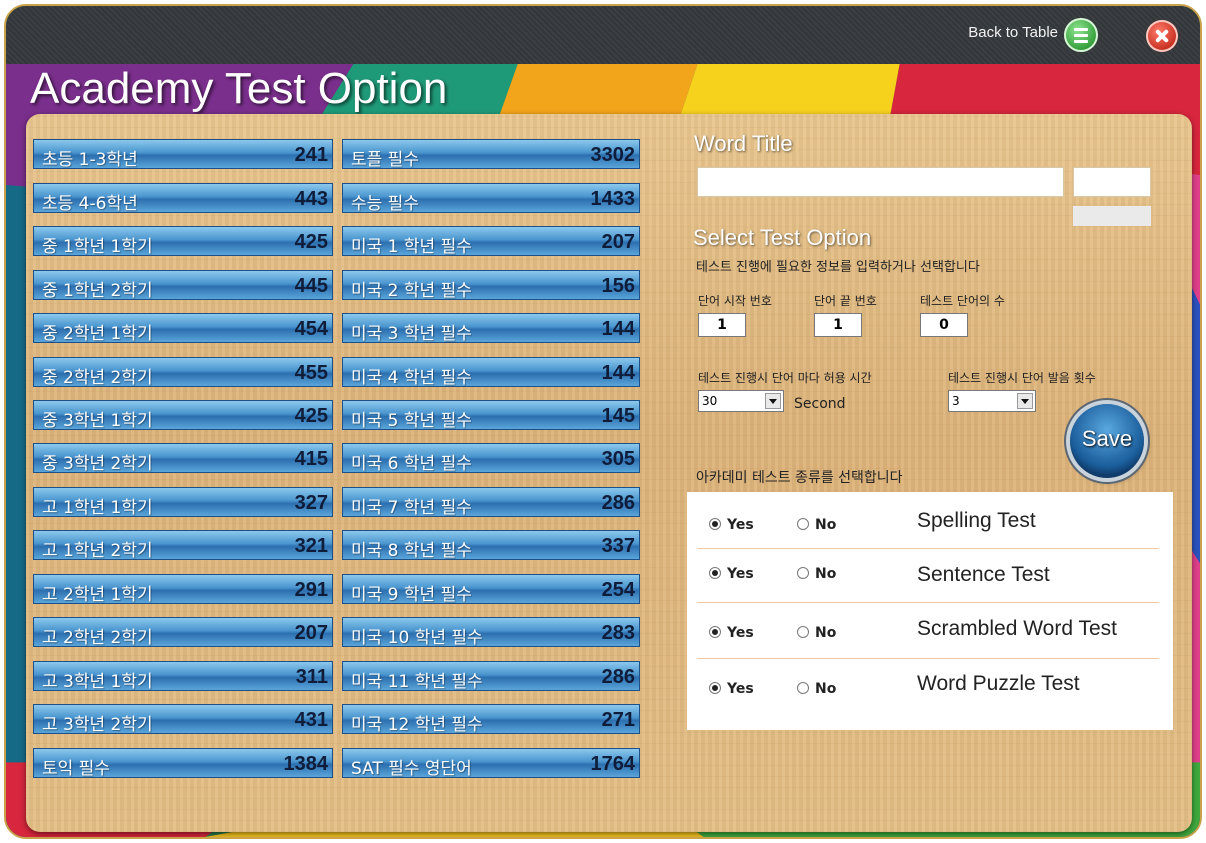  I want to click on time-limit-label: 테스트 진행시 단어 마다 허용 시간, so click(785, 378).